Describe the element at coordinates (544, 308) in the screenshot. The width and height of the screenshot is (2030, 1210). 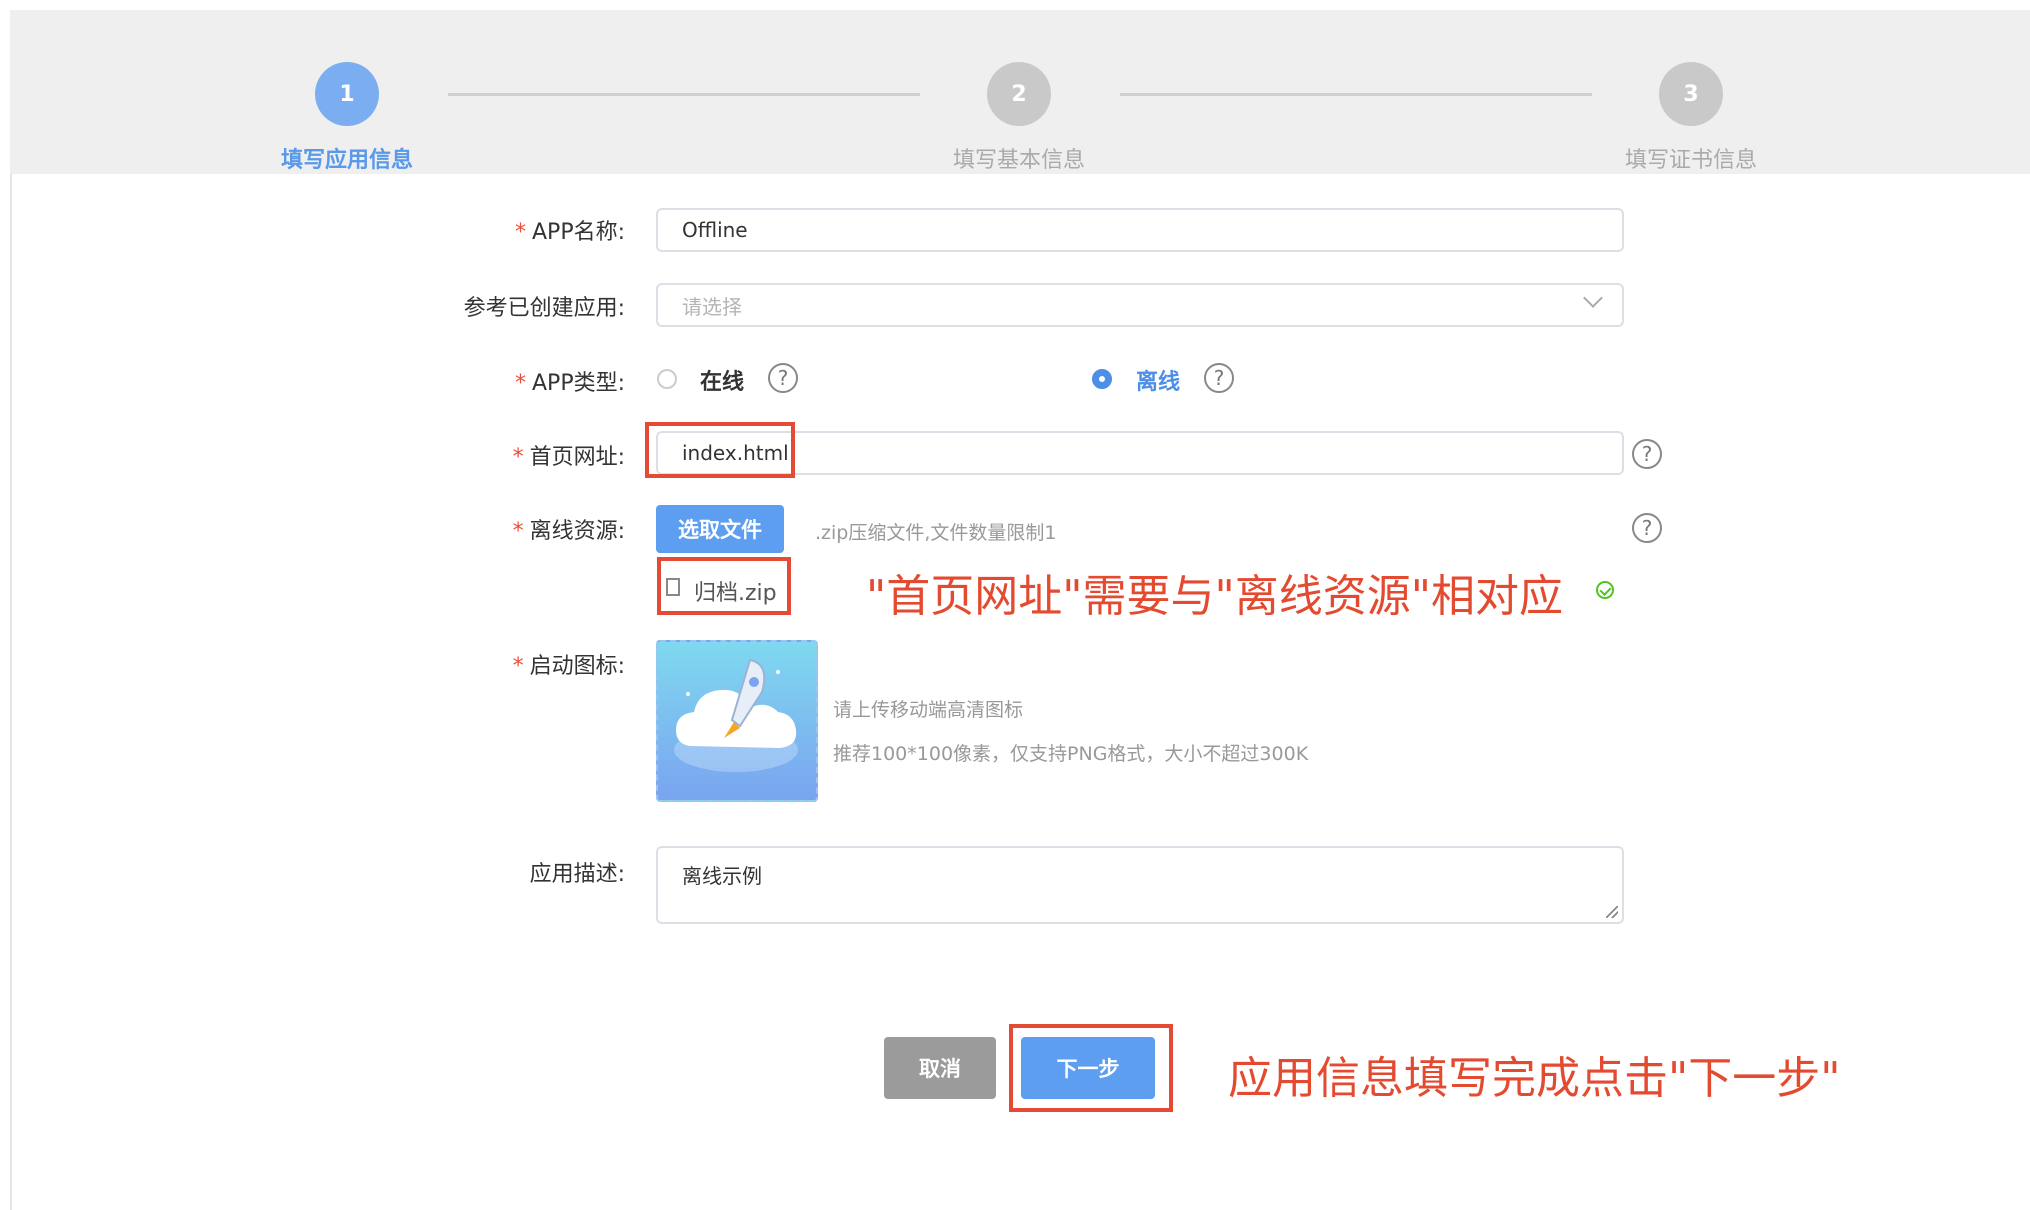
I see `reference-app-label: 参考已创建应用:` at that location.